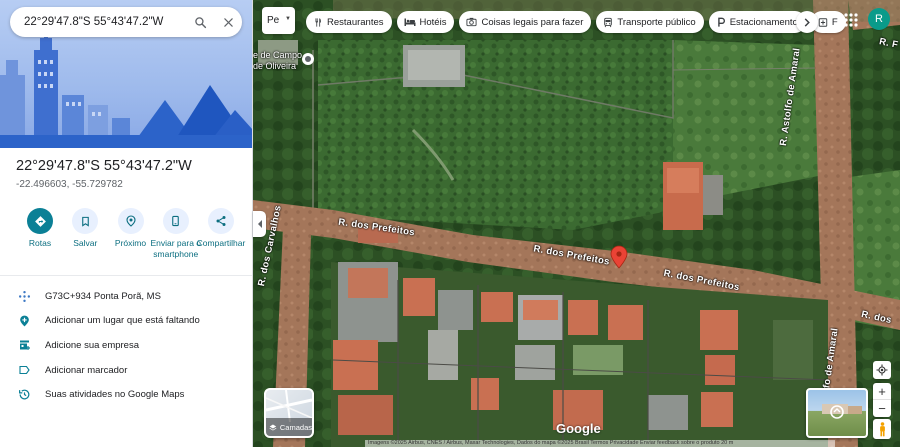 This screenshot has width=900, height=447. I want to click on hotel-icon, so click(410, 22).